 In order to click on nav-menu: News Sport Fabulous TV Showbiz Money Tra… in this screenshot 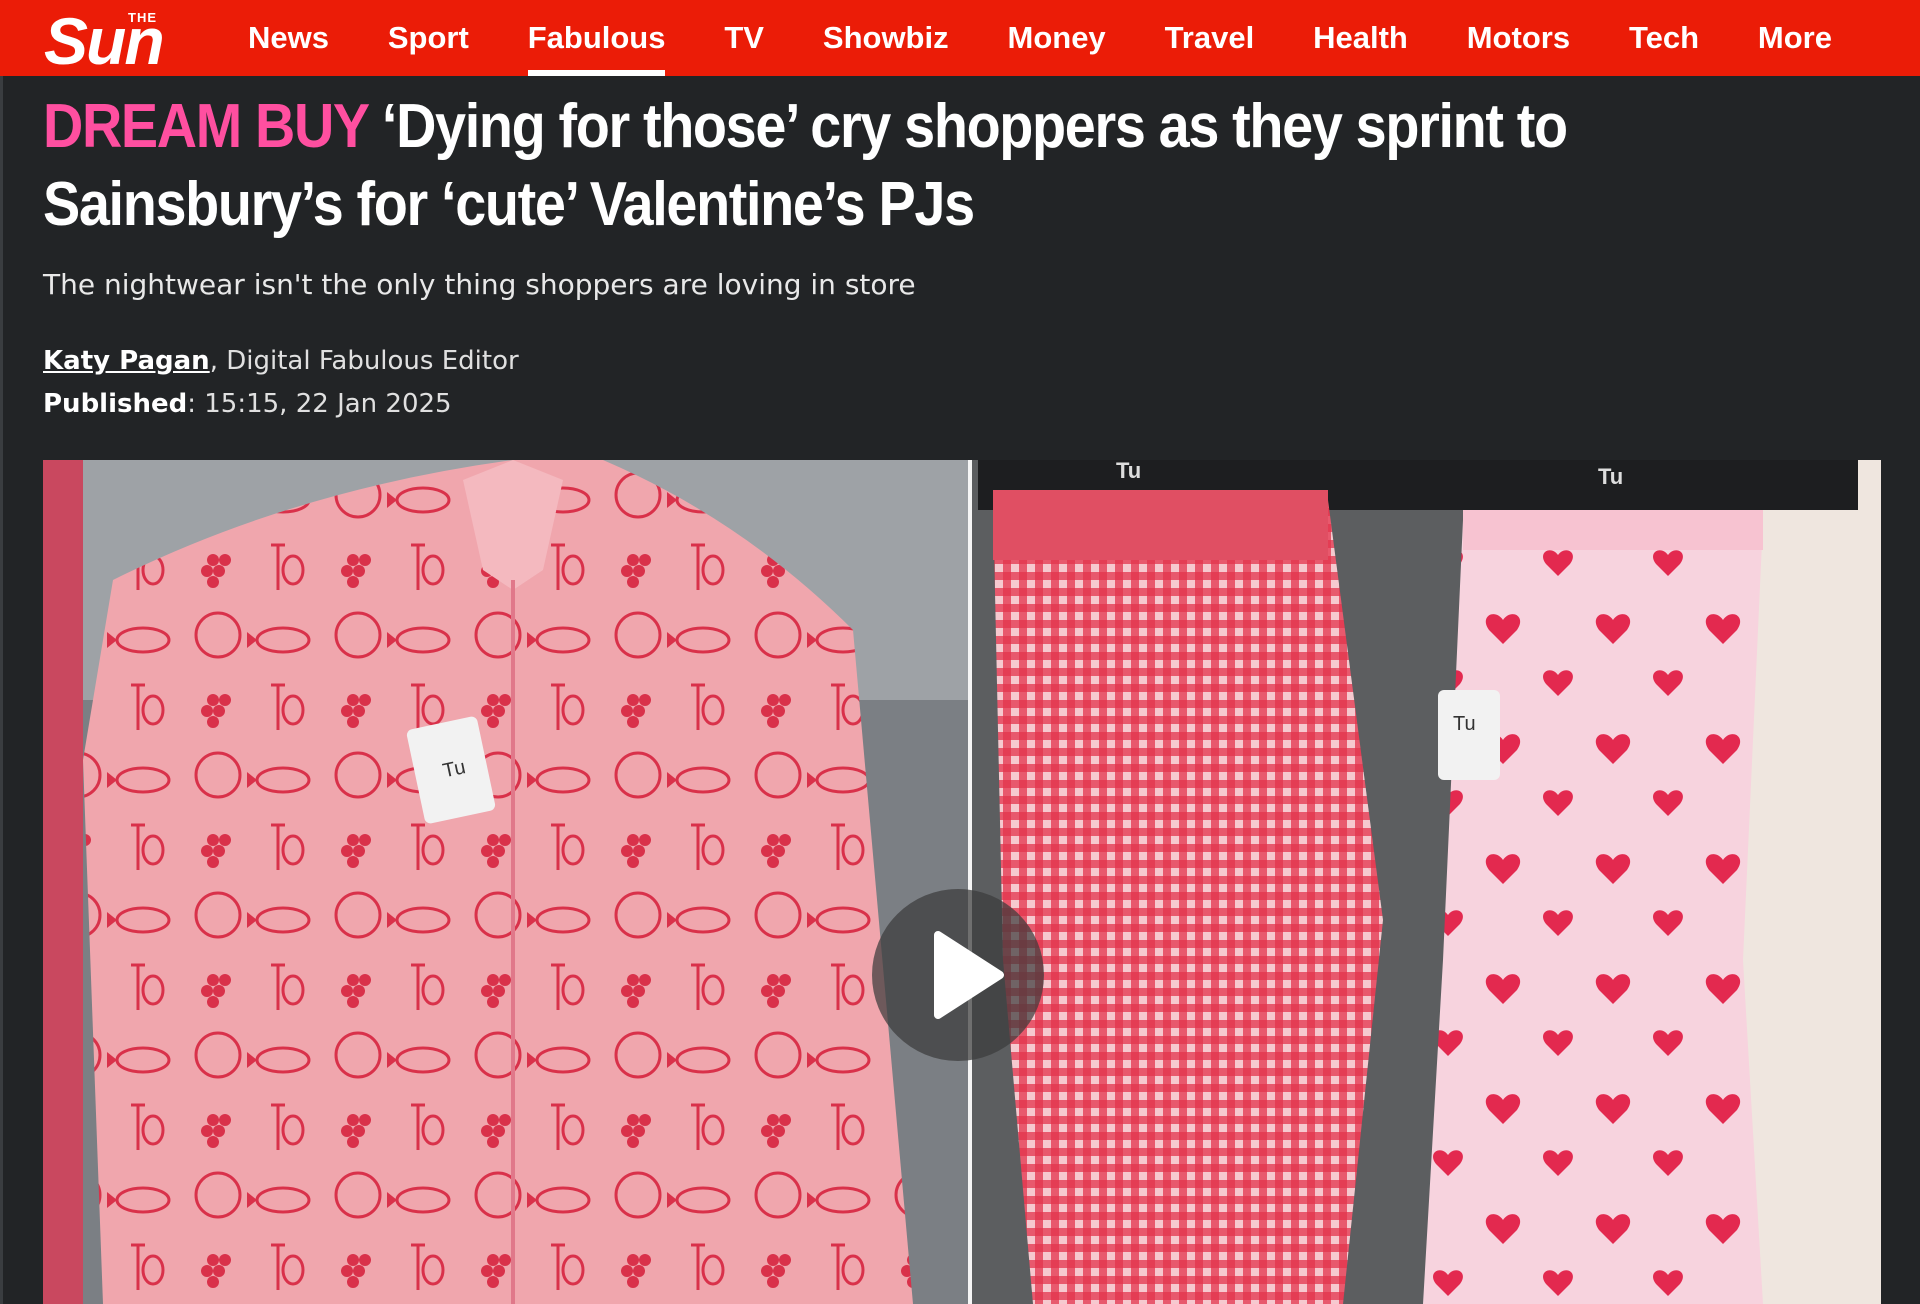, I will do `click(1073, 38)`.